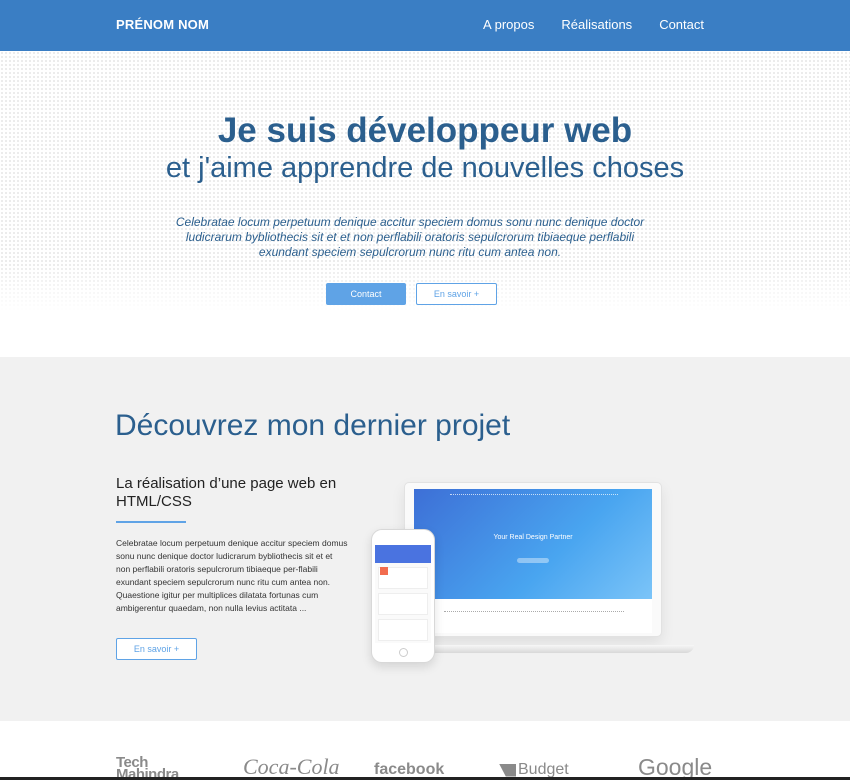 The height and width of the screenshot is (780, 850). What do you see at coordinates (508, 24) in the screenshot?
I see `nav-link-apropos: A propos` at bounding box center [508, 24].